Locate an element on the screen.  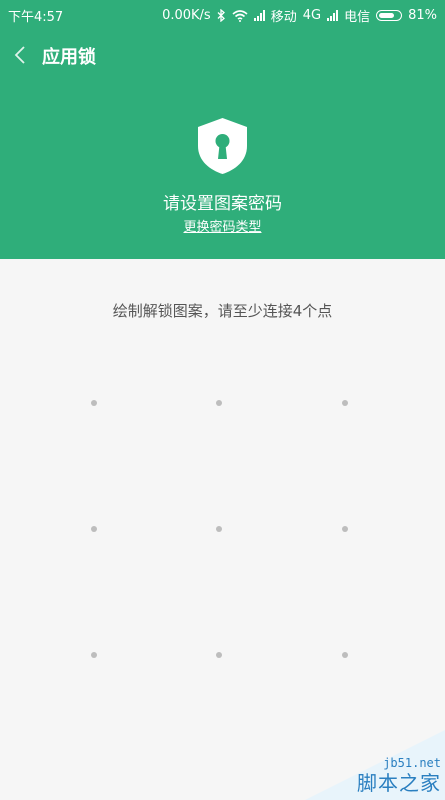
watermark-name: 脚本之家 is located at coordinates (399, 783).